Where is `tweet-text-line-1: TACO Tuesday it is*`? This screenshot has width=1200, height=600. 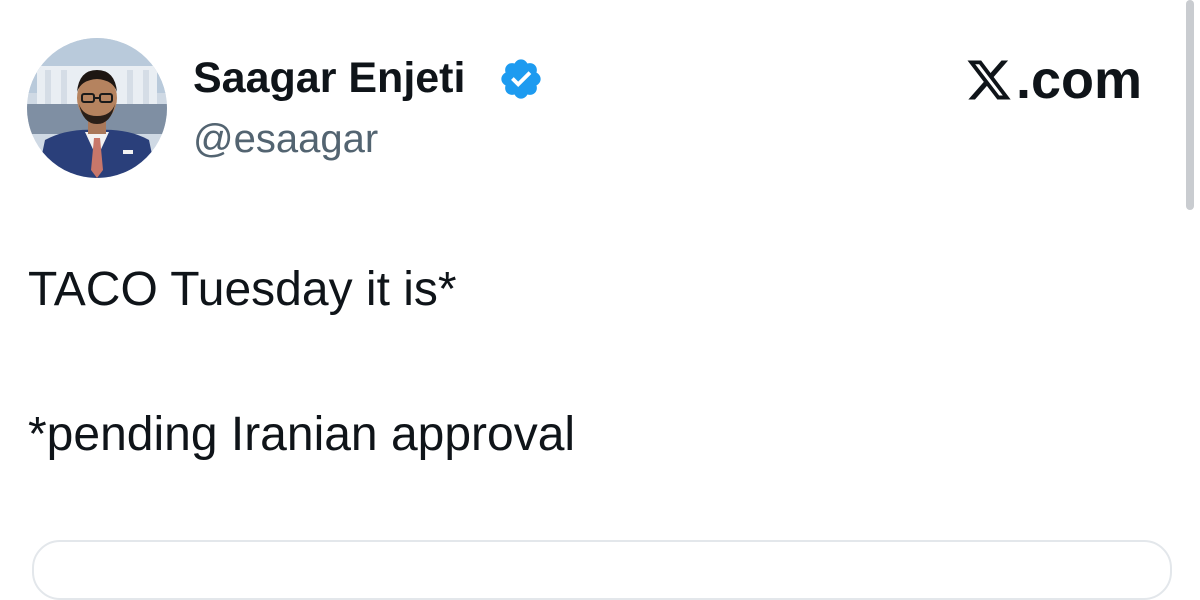
tweet-text-line-1: TACO Tuesday it is* is located at coordinates (242, 289).